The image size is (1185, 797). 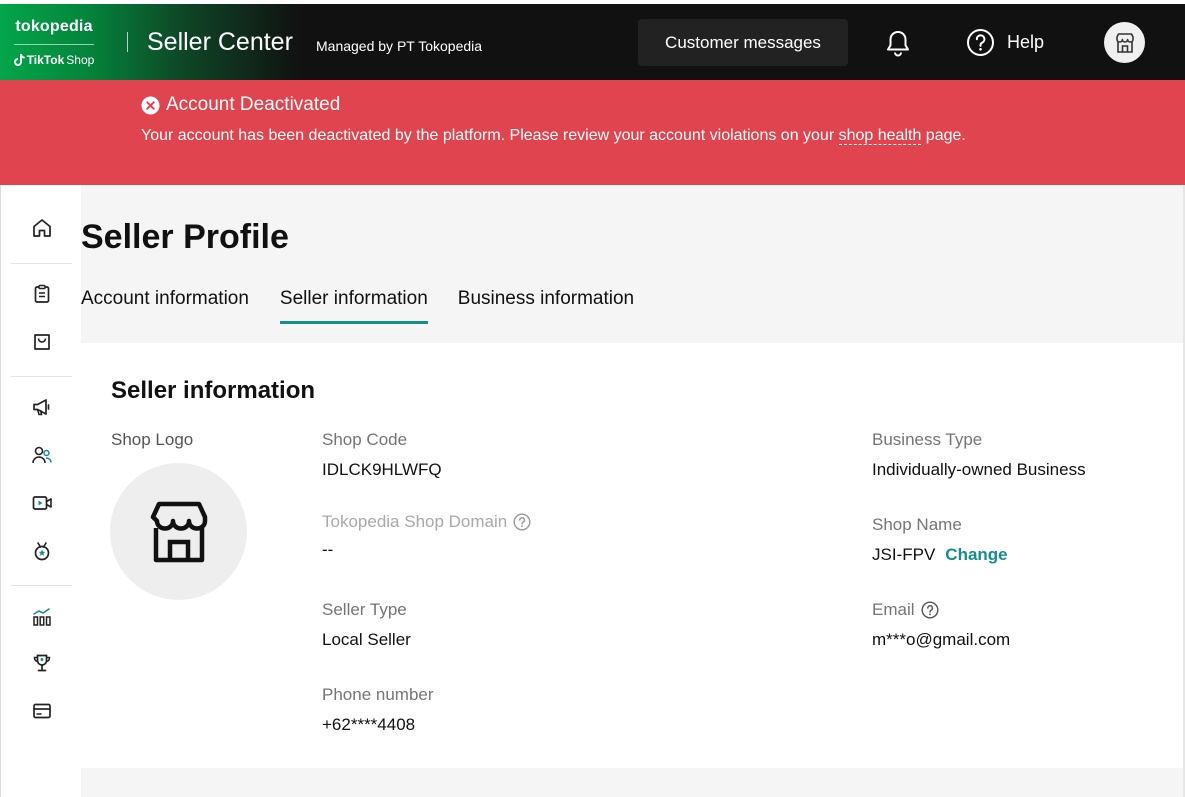 I want to click on alert-title-row: Account Deactivated, so click(x=240, y=105).